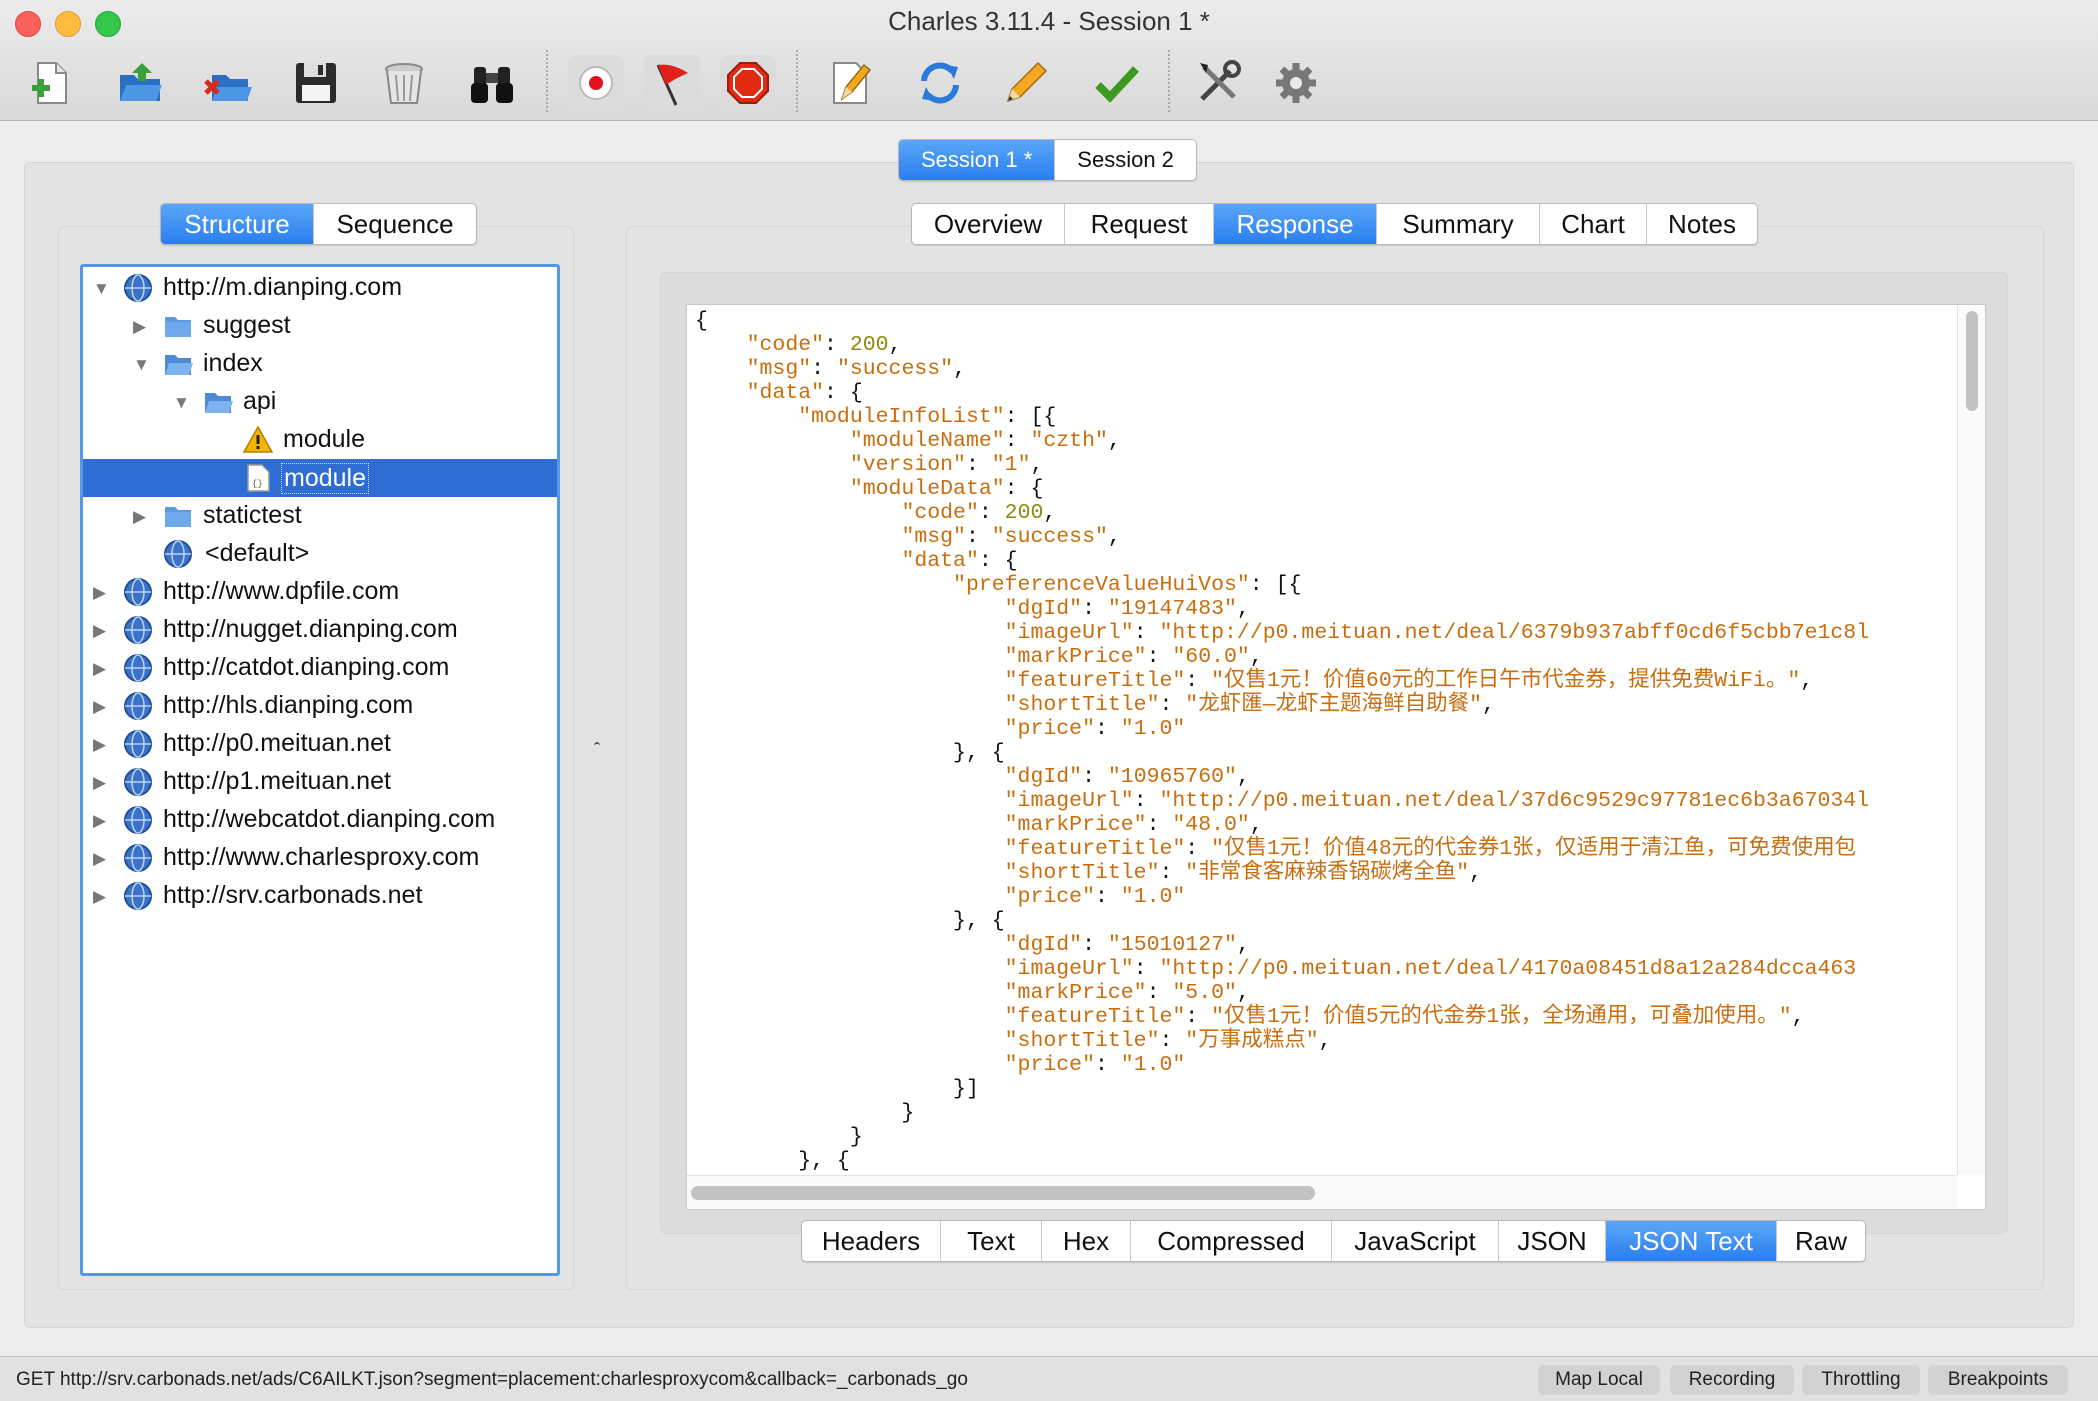  What do you see at coordinates (988, 224) in the screenshot?
I see `tab-overview: Overview` at bounding box center [988, 224].